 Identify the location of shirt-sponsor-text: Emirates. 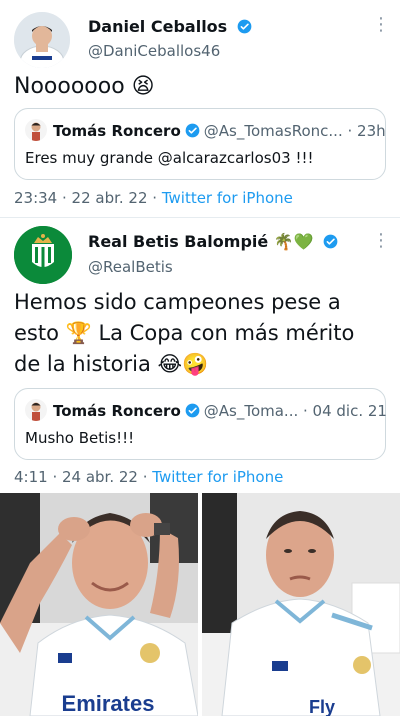
(108, 703).